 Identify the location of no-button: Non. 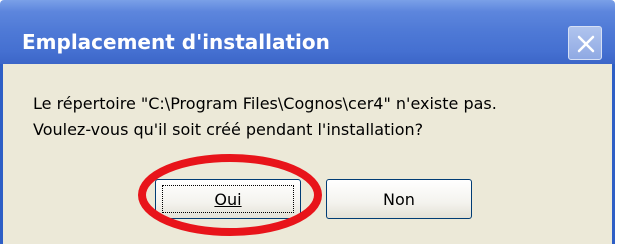
(399, 199).